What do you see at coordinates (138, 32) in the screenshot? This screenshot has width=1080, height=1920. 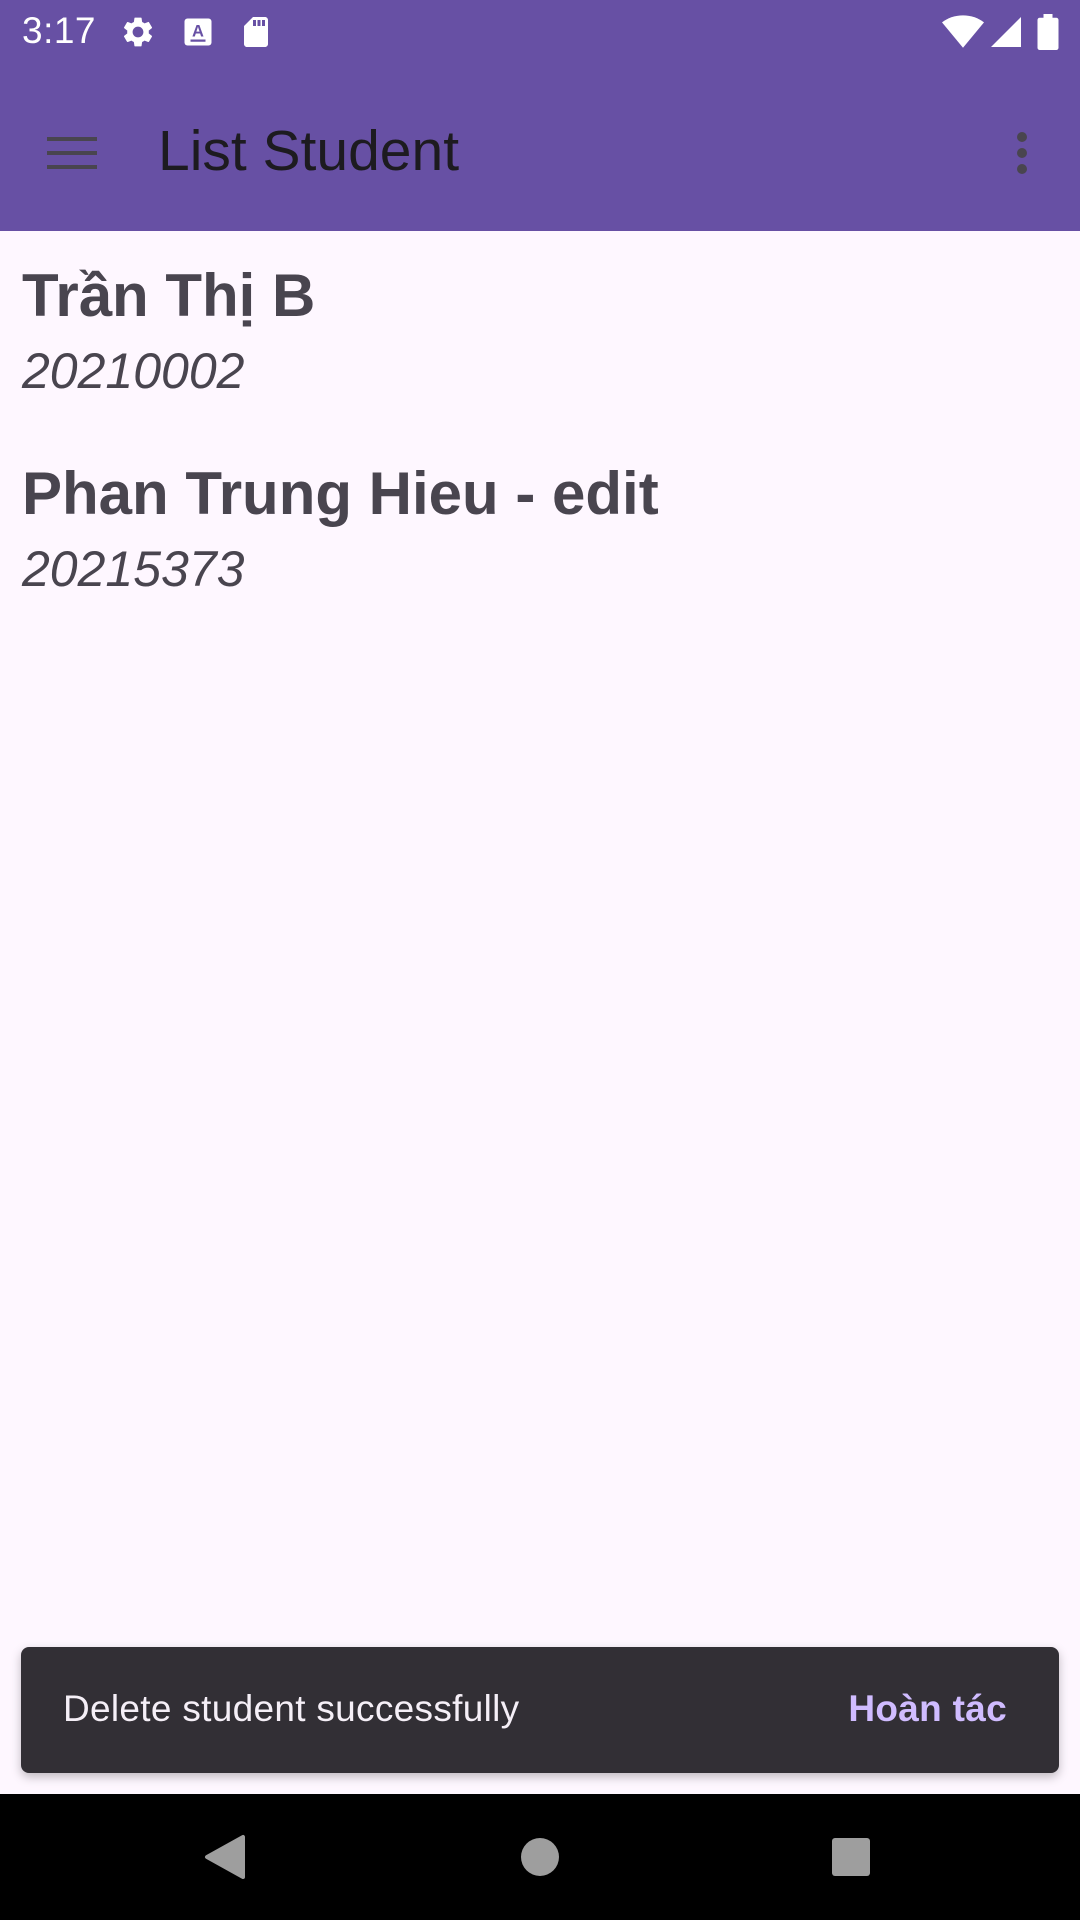 I see `gear-icon` at bounding box center [138, 32].